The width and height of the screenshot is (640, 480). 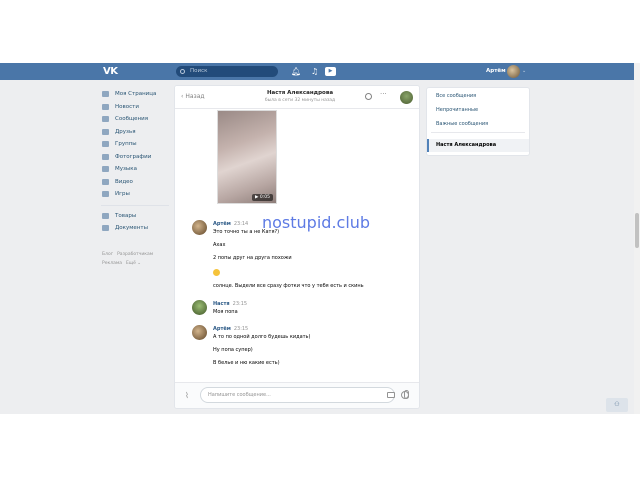 I want to click on search-input: Поиск, so click(x=227, y=71).